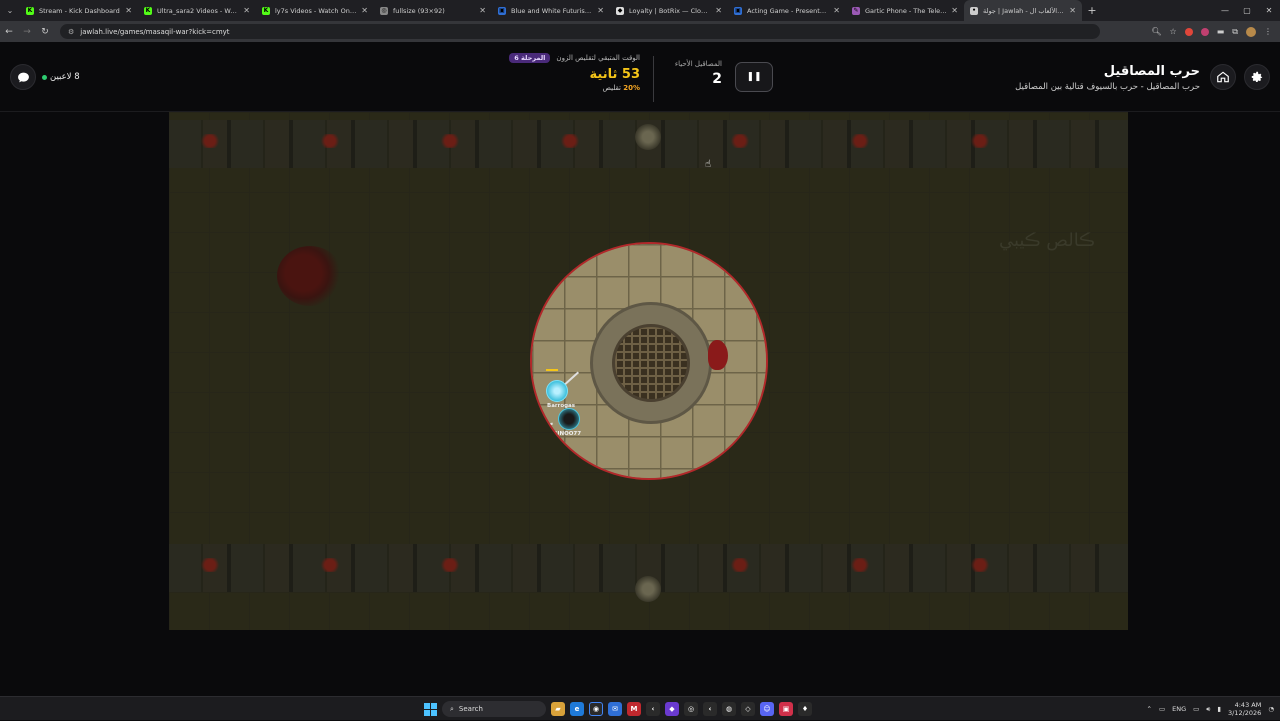 The height and width of the screenshot is (721, 1280). What do you see at coordinates (494, 709) in the screenshot?
I see `taskbar-search: ⌕ Search` at bounding box center [494, 709].